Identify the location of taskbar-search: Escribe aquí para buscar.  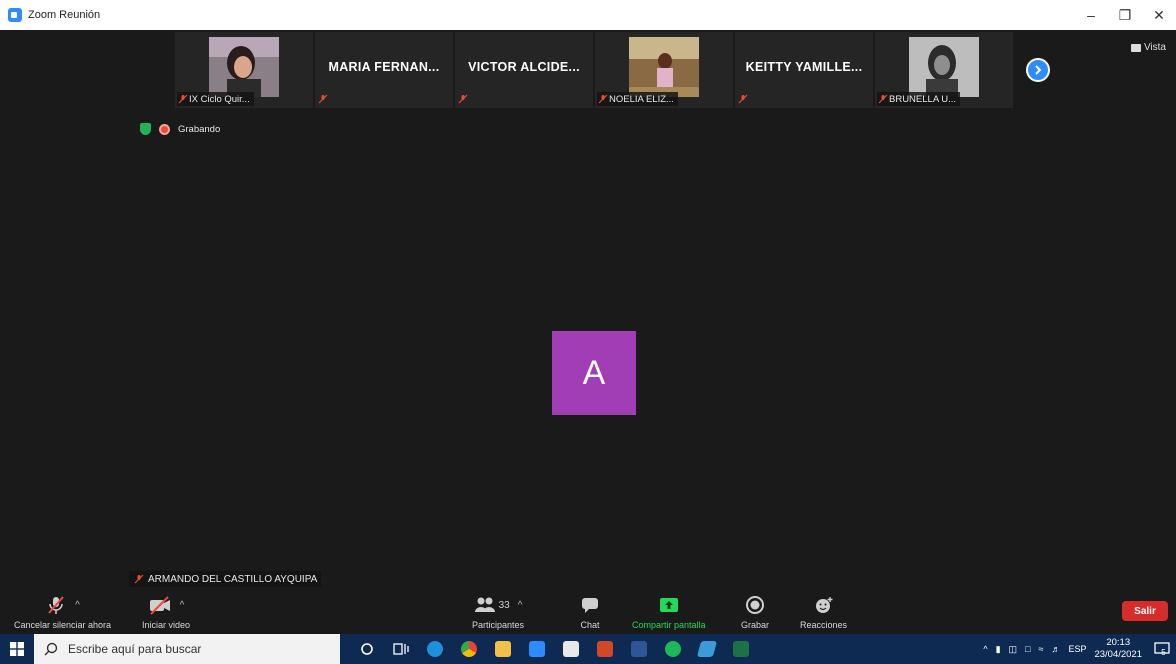
(187, 649).